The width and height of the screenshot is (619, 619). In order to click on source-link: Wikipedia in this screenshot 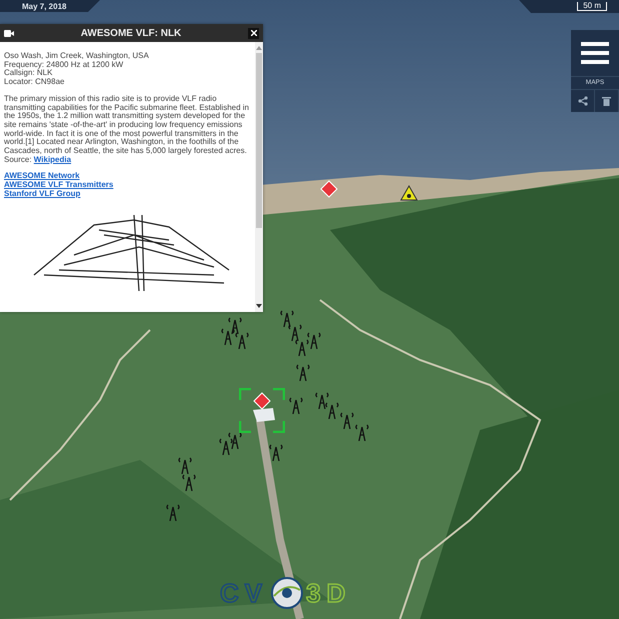, I will do `click(53, 159)`.